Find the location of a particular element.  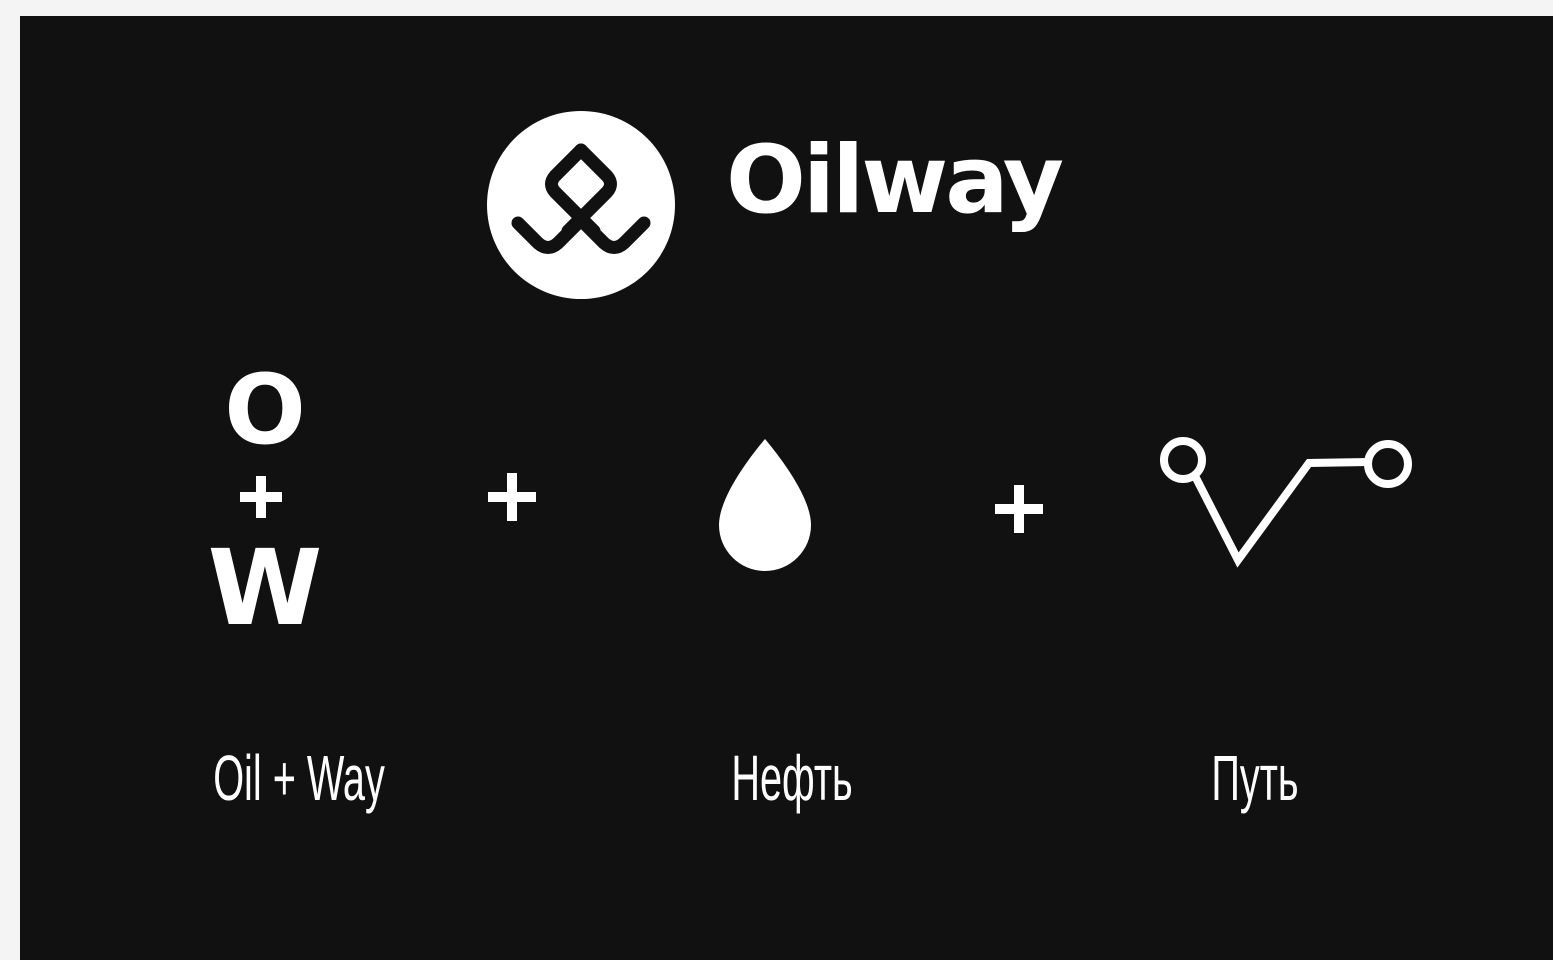

caption-way: Путь is located at coordinates (1255, 778).